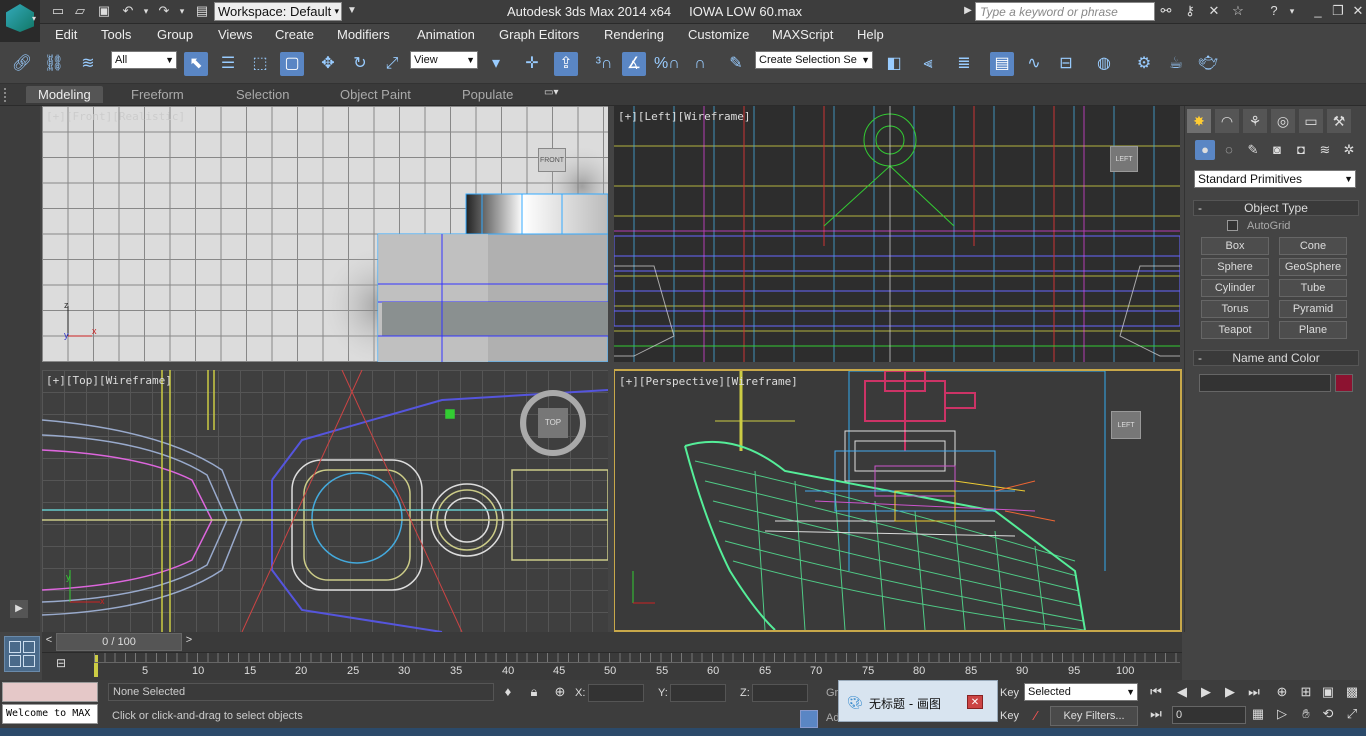  I want to click on maximize-viewport-icon: ⤢, so click(1352, 714).